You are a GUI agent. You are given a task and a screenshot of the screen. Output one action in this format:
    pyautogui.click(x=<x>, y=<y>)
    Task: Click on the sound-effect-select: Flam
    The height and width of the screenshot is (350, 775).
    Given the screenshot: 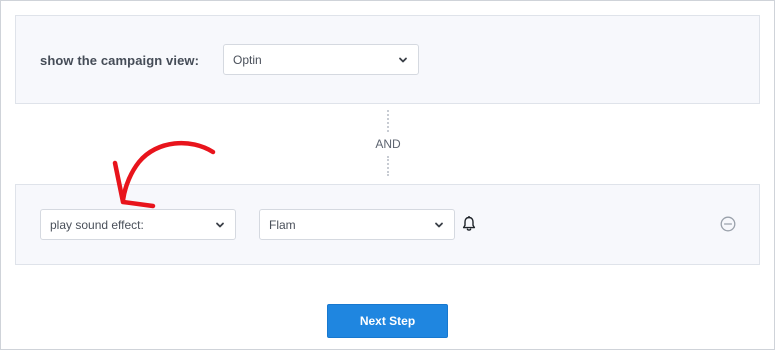 What is the action you would take?
    pyautogui.click(x=357, y=224)
    